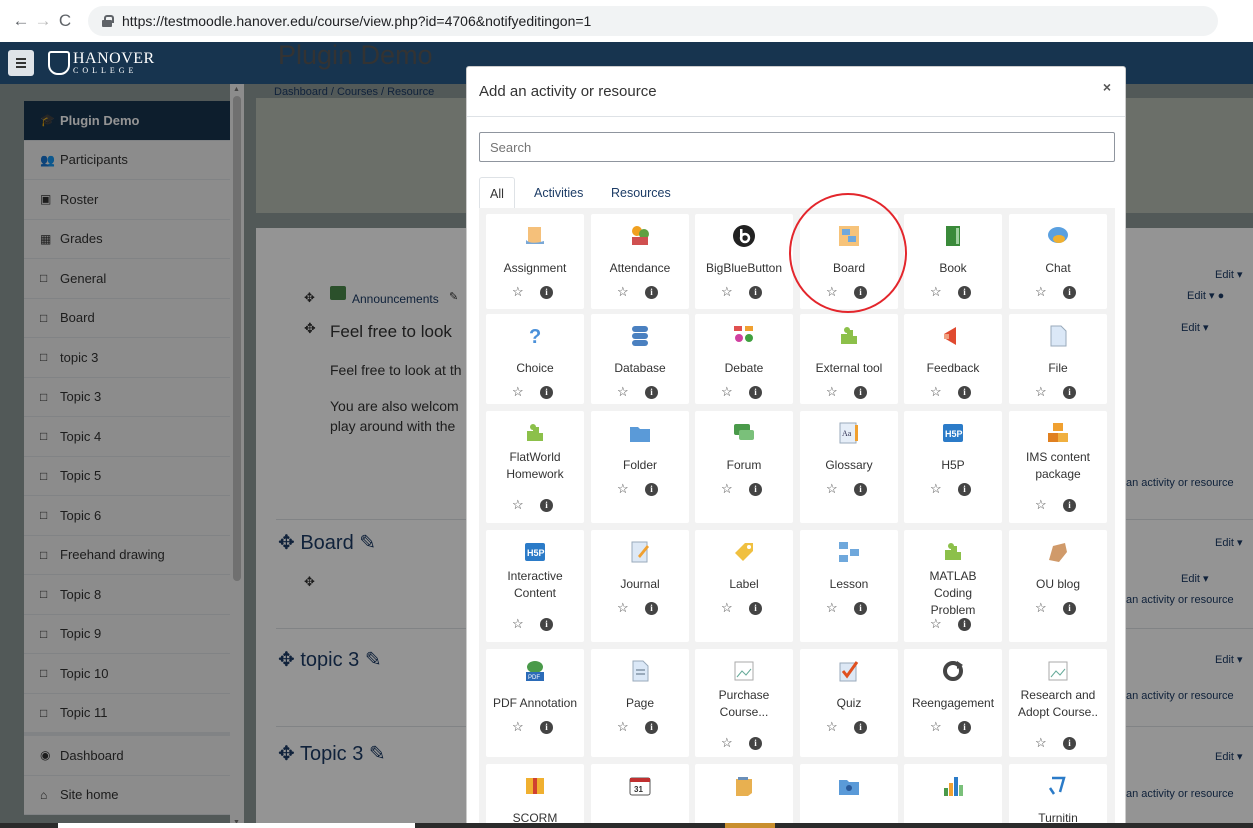 Image resolution: width=1253 pixels, height=828 pixels. Describe the element at coordinates (535, 586) in the screenshot. I see `activity-card: H5P Interactive Content ☆ i` at that location.